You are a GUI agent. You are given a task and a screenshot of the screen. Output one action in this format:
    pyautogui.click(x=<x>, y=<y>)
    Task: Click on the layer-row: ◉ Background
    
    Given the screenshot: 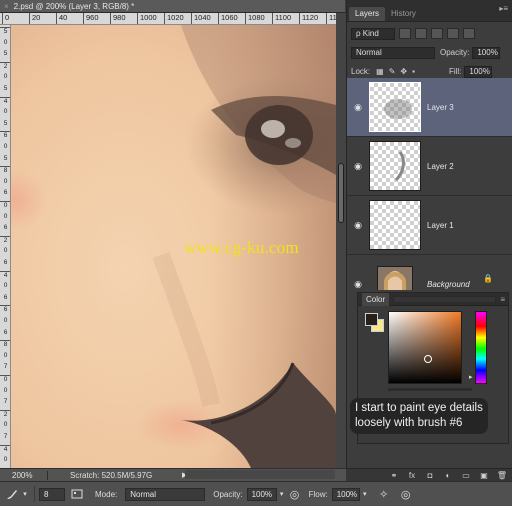 What is the action you would take?
    pyautogui.click(x=429, y=272)
    